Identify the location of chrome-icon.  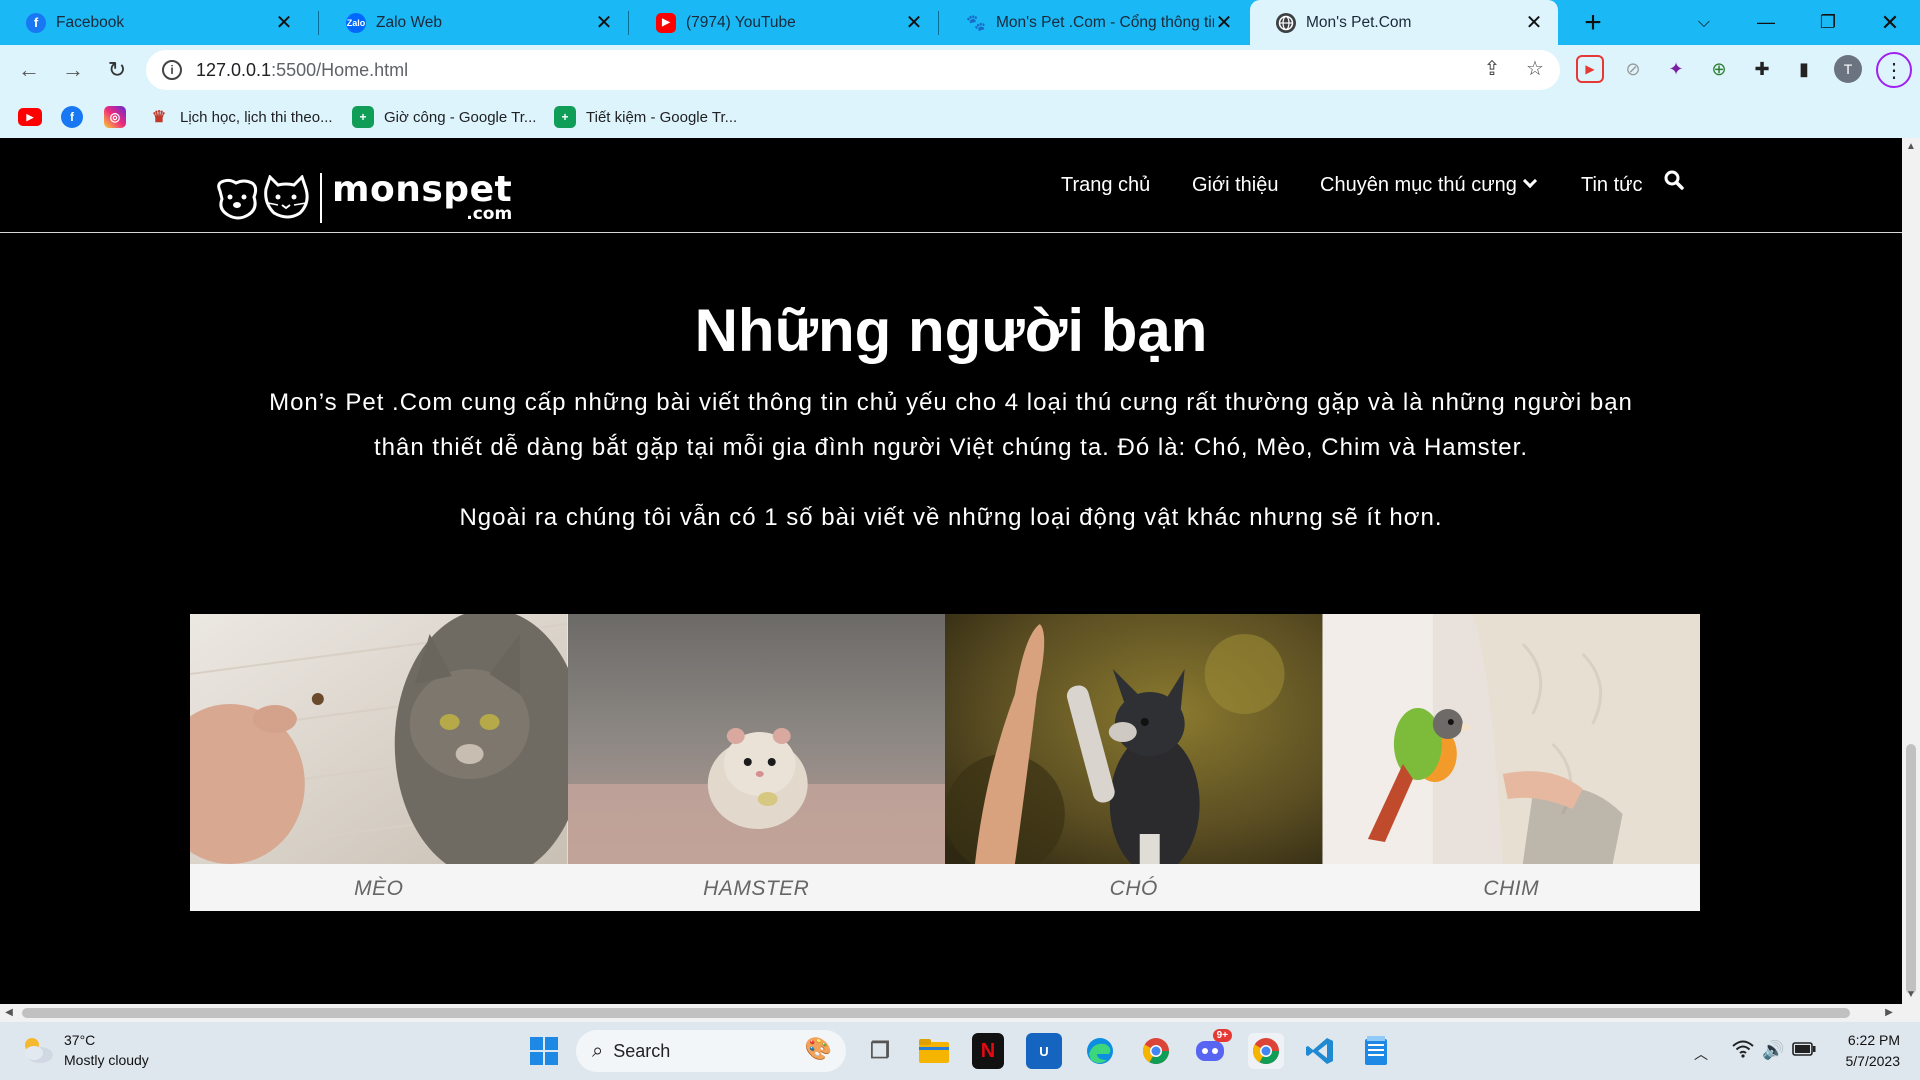
(1156, 1051).